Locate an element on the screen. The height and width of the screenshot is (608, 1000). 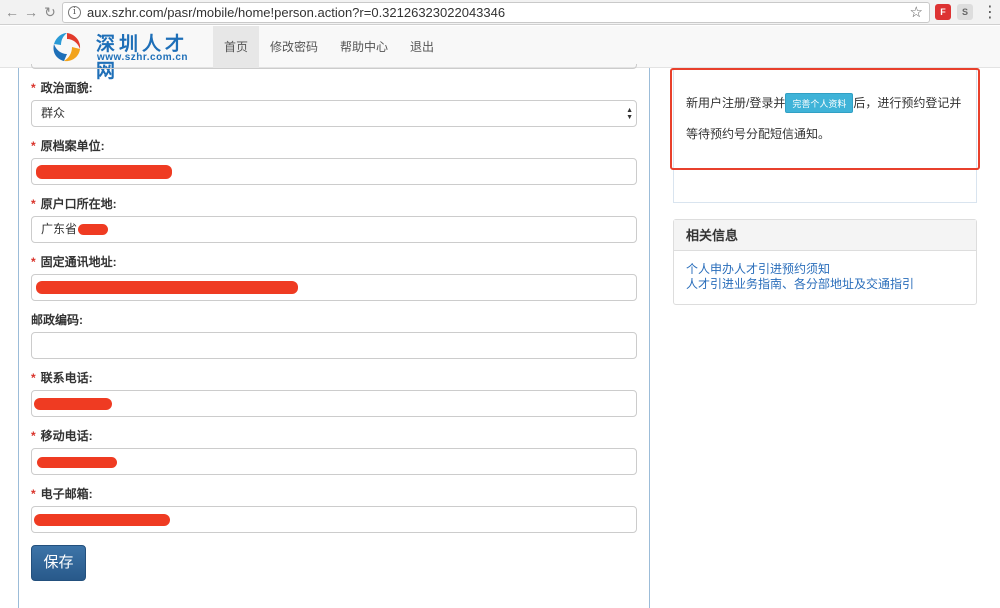
field-label-text: 邮政编码: is located at coordinates (57, 320).